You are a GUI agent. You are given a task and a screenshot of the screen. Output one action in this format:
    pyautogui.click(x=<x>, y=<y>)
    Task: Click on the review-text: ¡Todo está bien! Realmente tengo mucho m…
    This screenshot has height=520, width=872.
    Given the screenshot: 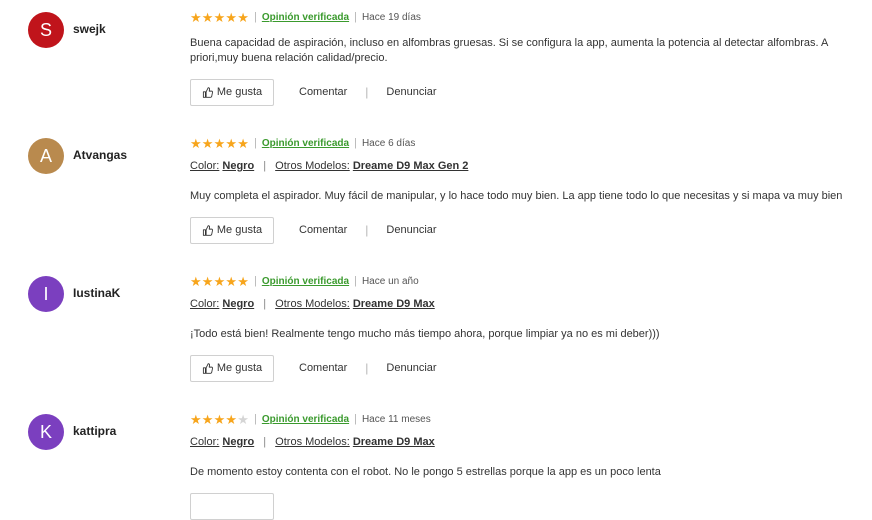 What is the action you would take?
    pyautogui.click(x=425, y=334)
    